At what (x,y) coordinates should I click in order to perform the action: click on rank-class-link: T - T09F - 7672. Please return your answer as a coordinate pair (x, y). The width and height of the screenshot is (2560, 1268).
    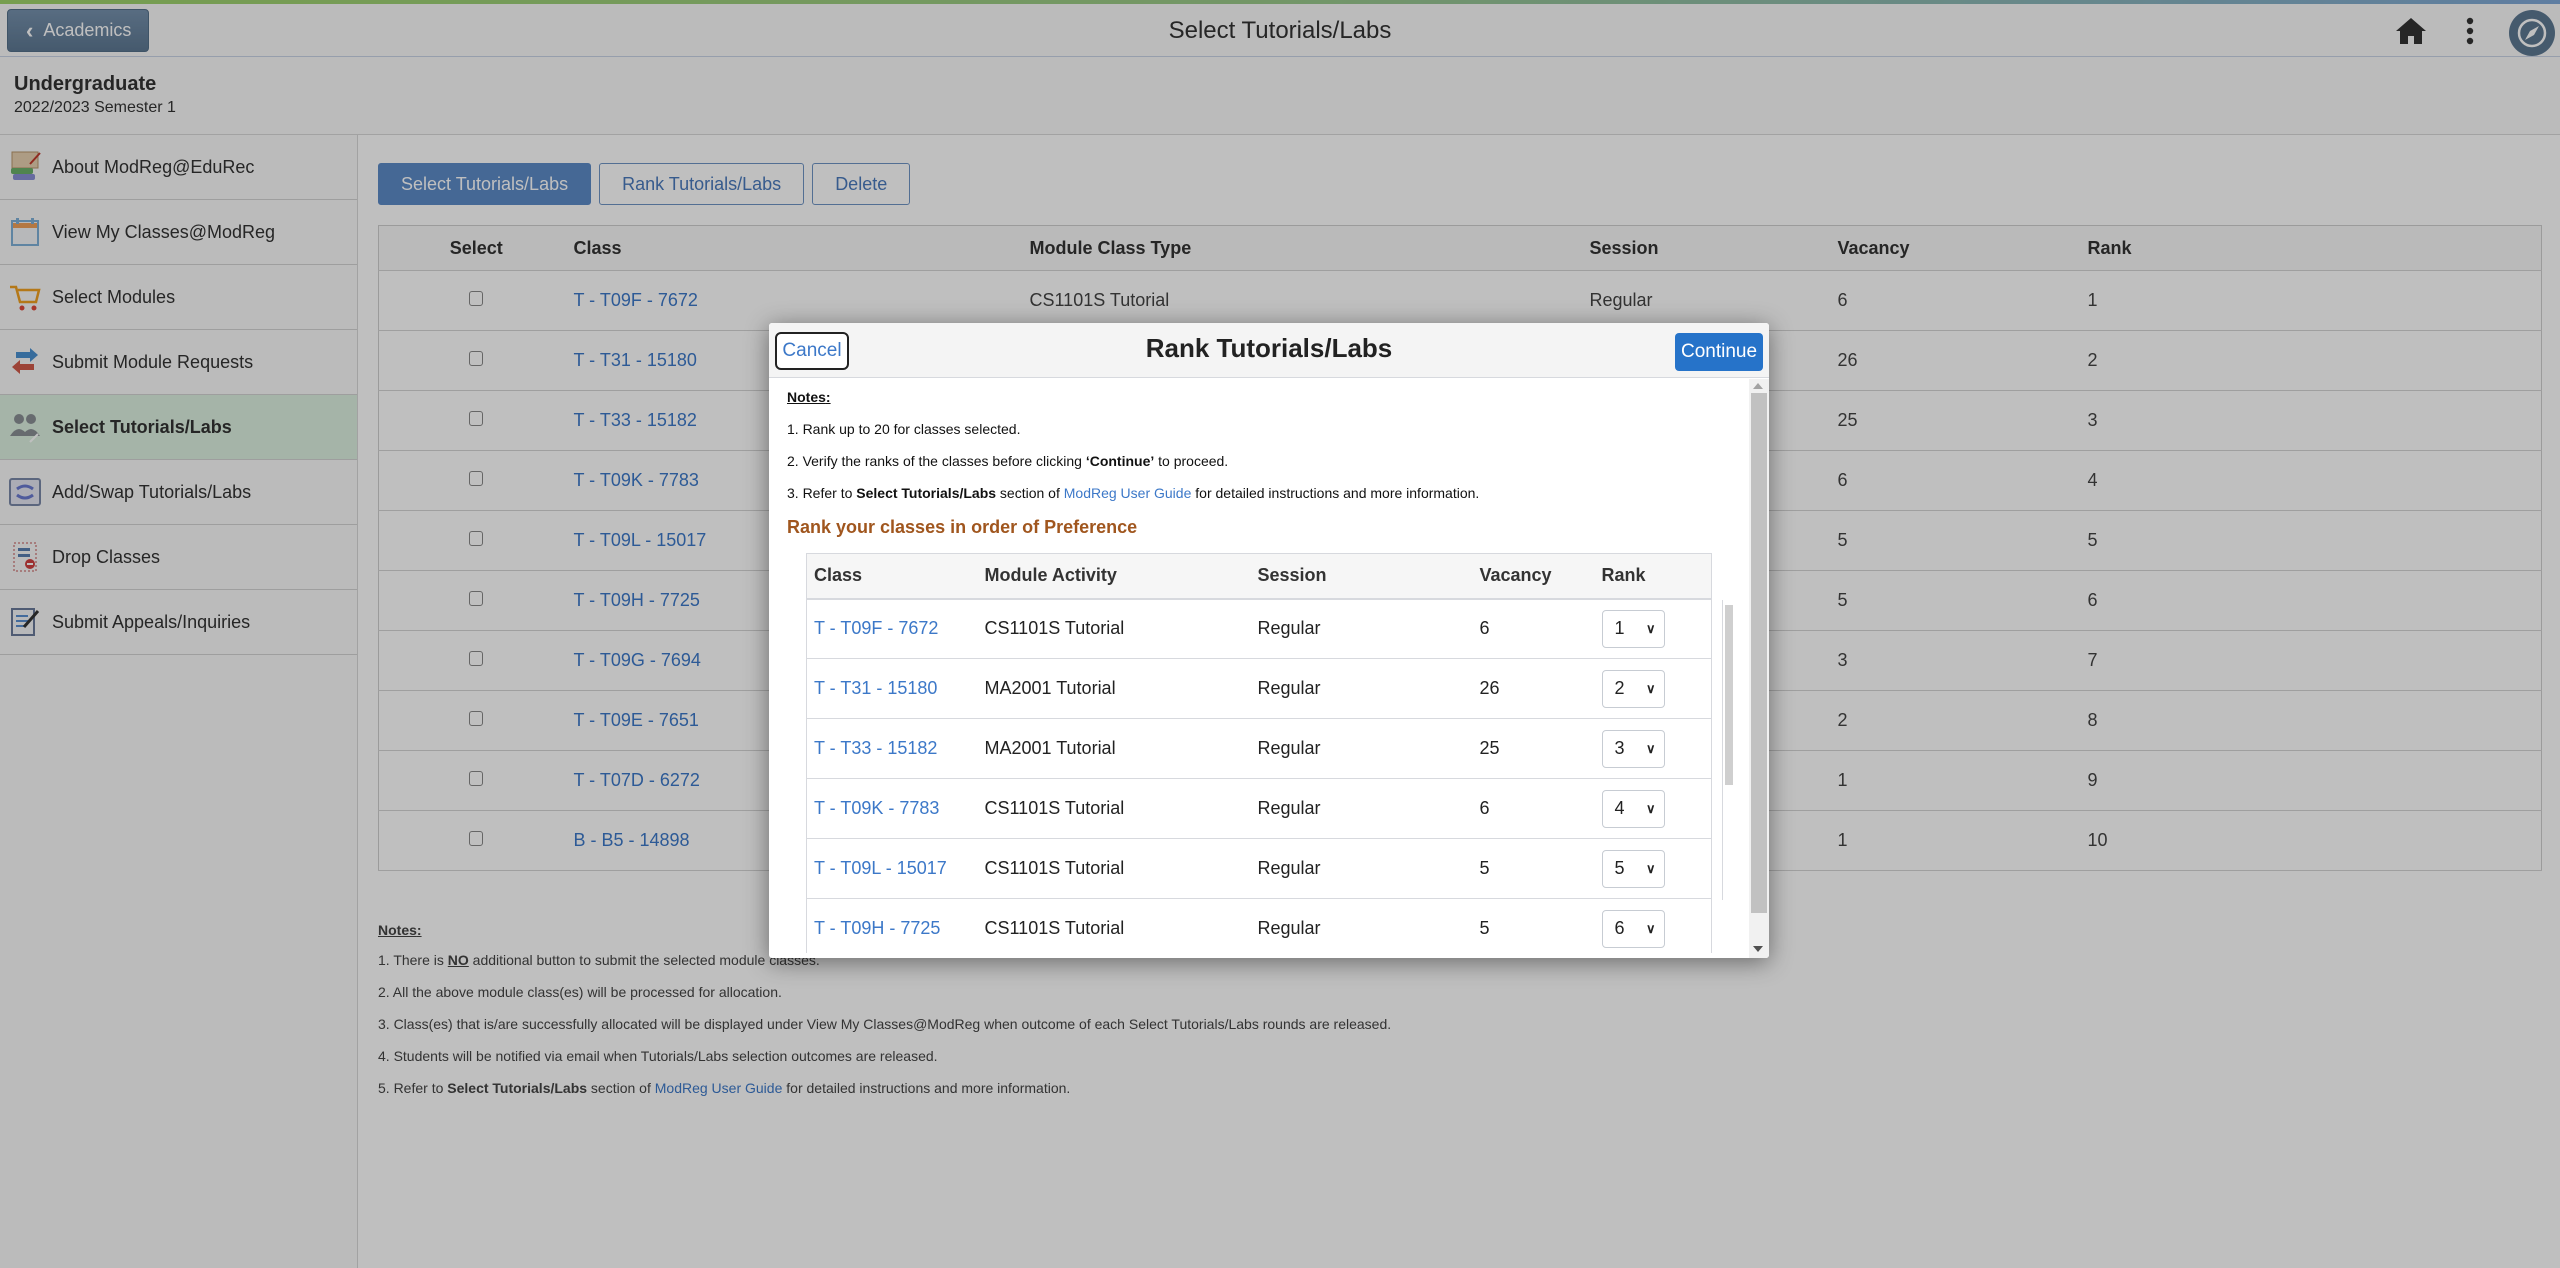
    Looking at the image, I should click on (876, 628).